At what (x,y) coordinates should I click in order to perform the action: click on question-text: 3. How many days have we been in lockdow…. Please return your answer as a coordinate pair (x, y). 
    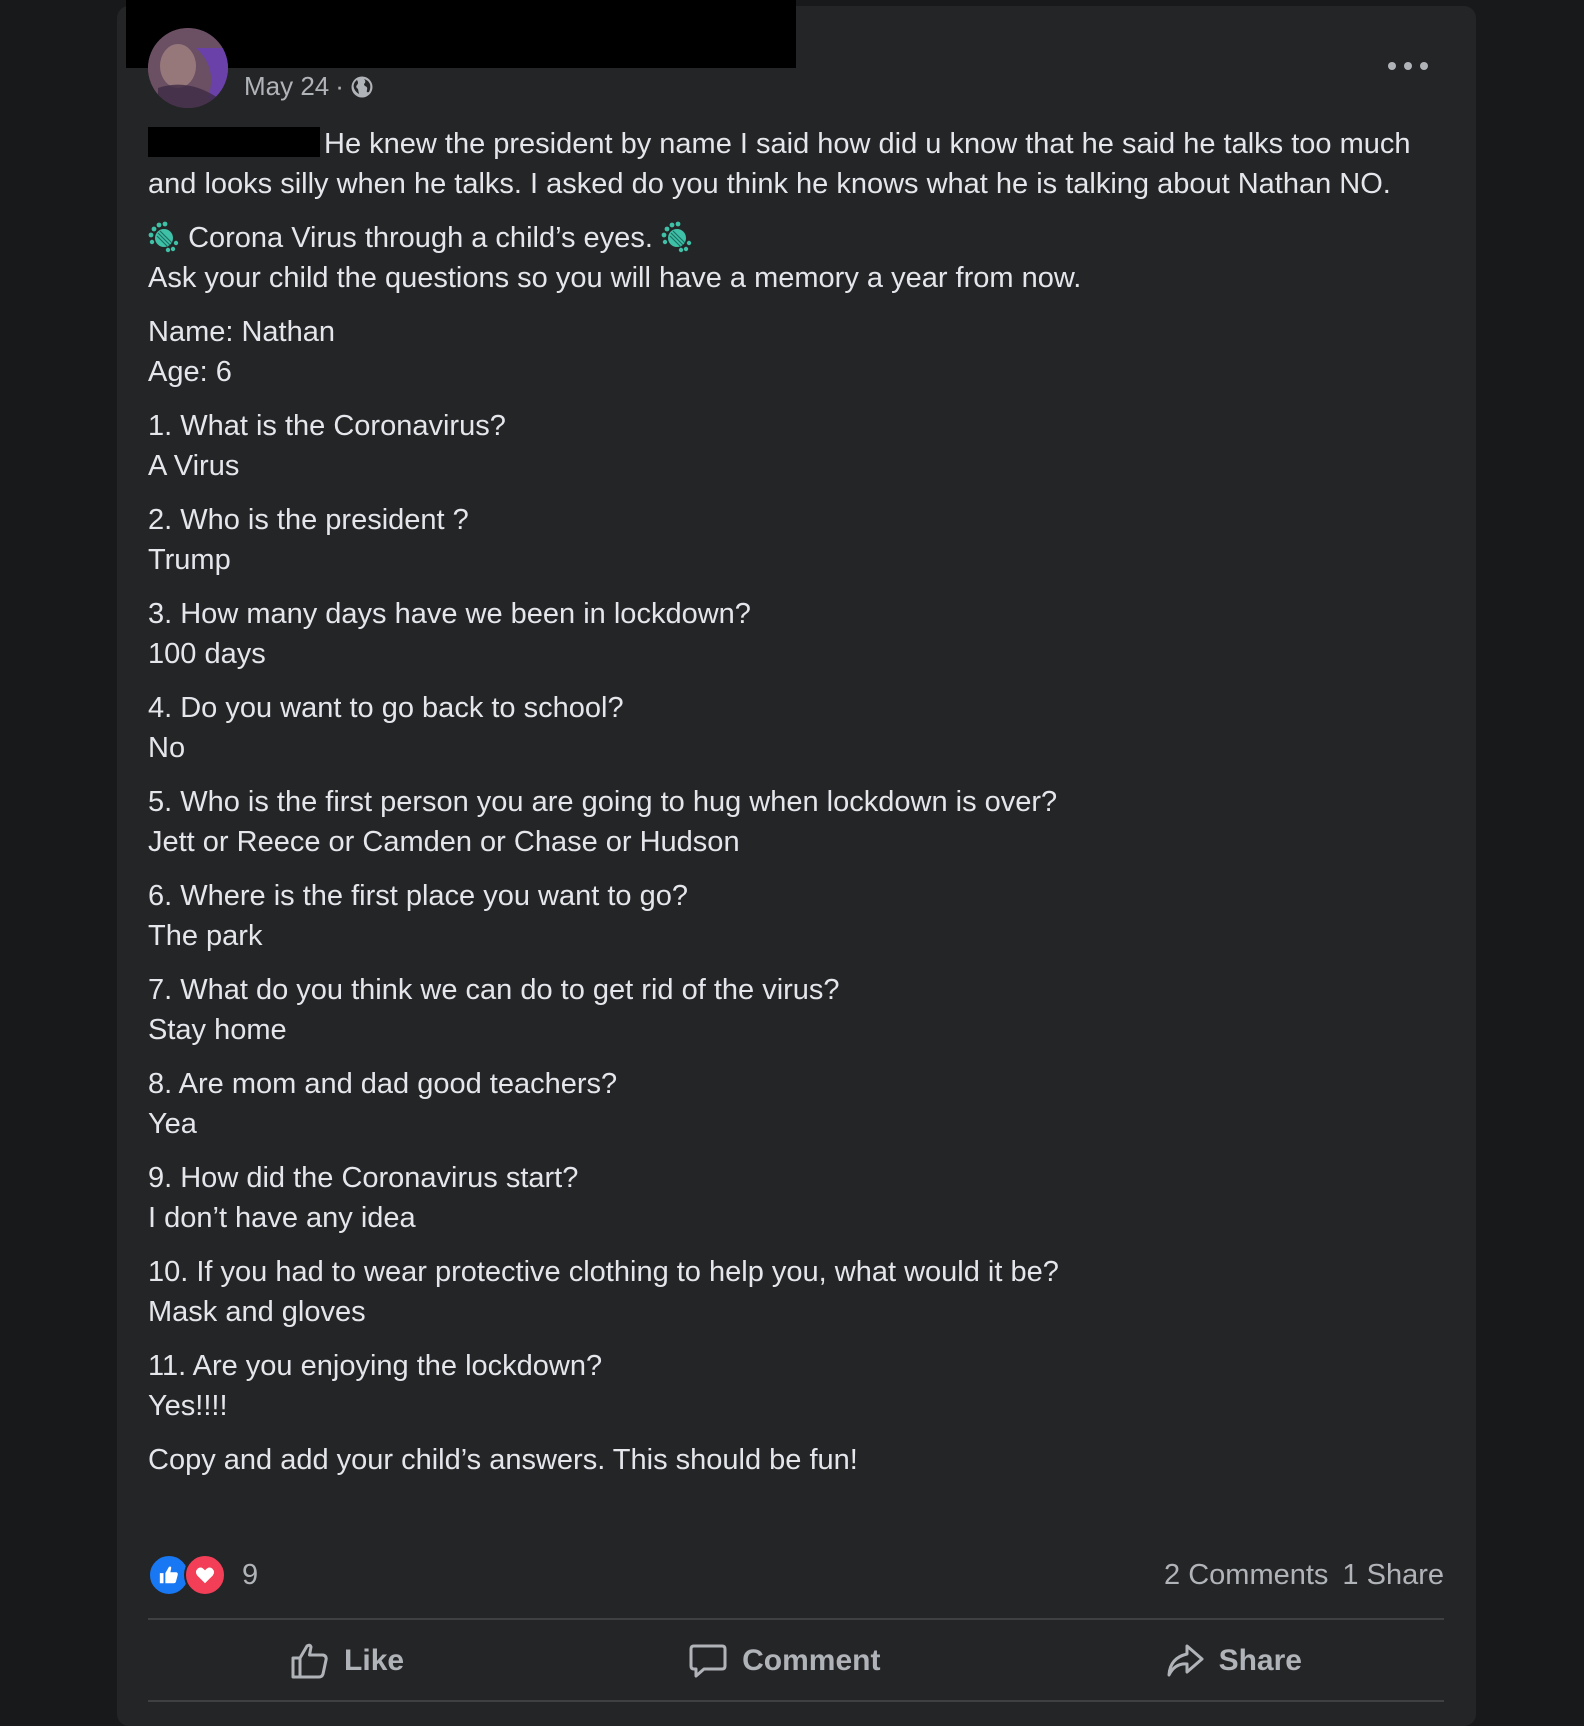
    Looking at the image, I should click on (449, 614).